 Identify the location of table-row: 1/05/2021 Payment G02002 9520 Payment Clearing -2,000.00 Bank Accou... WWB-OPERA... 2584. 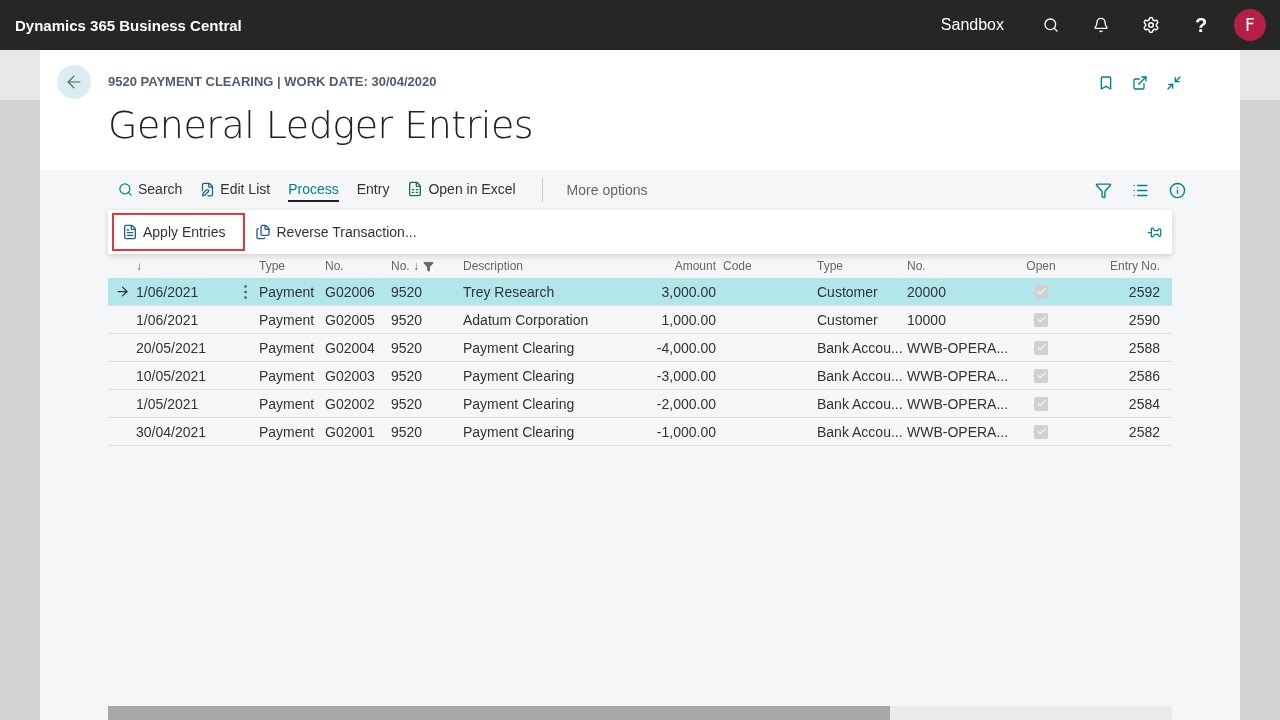
(640, 404).